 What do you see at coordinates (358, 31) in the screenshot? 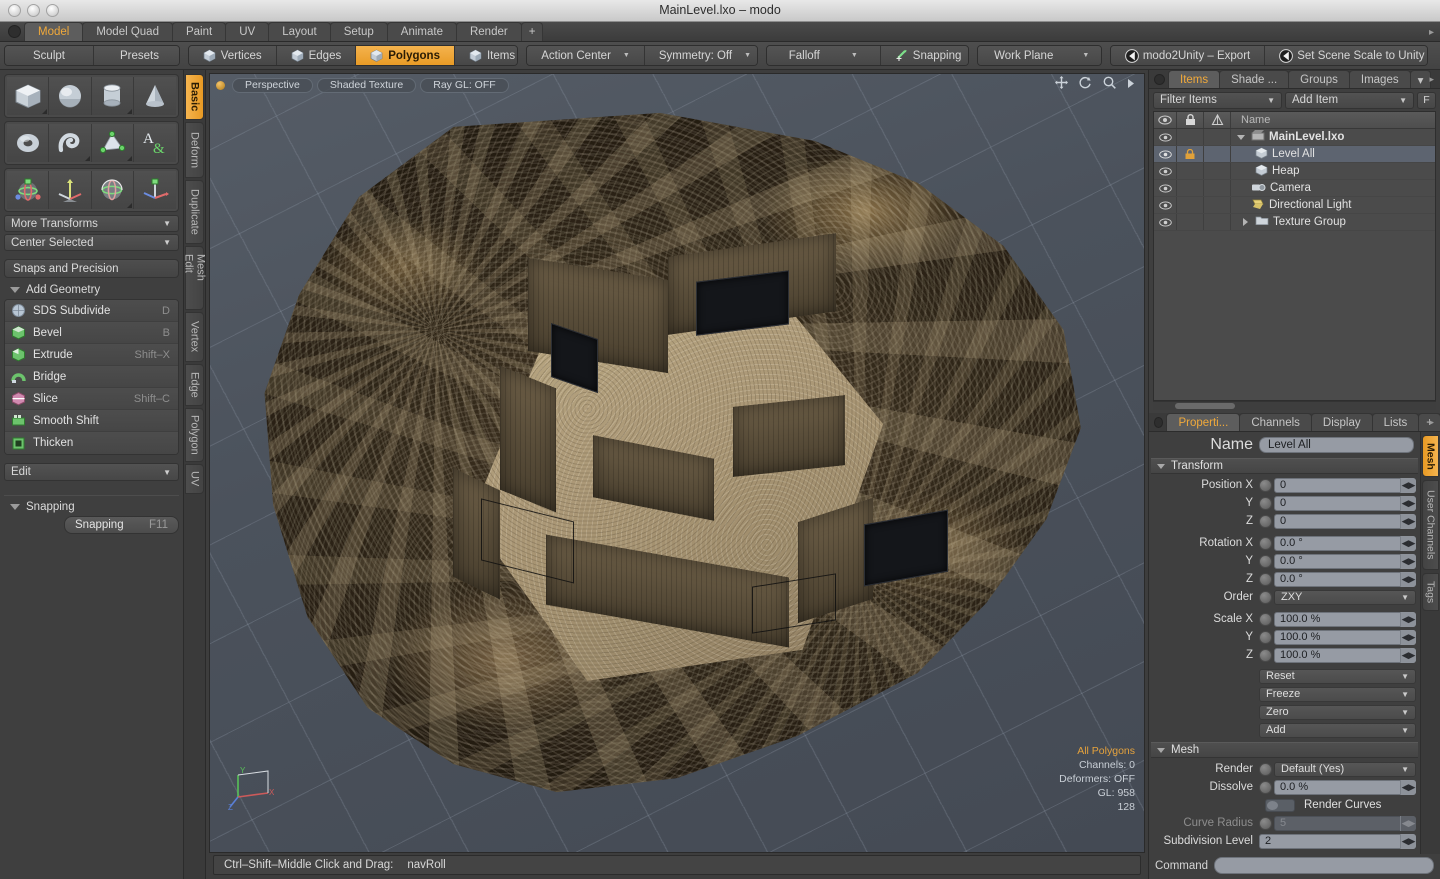
I see `tab-setup: Setup` at bounding box center [358, 31].